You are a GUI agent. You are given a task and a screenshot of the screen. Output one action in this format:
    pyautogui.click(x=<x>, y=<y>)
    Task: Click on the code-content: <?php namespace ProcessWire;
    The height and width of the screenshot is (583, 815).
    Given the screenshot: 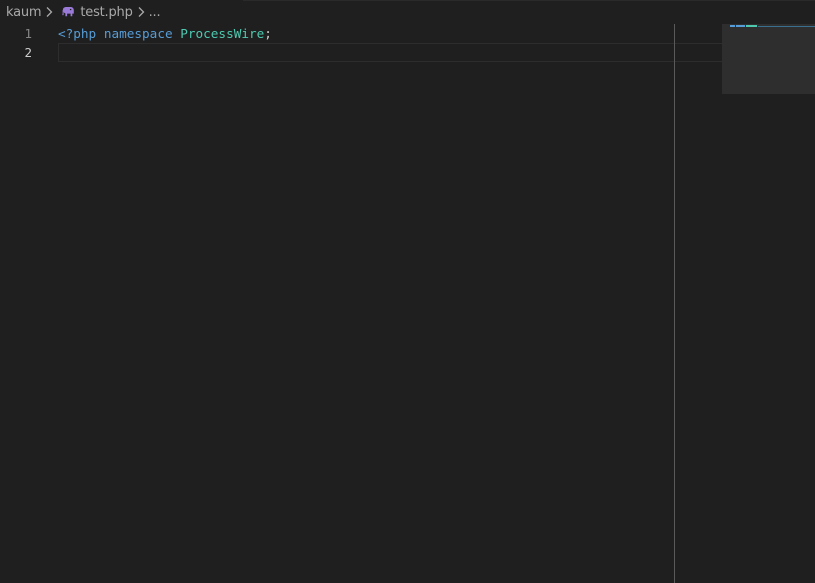 What is the action you would take?
    pyautogui.click(x=390, y=43)
    